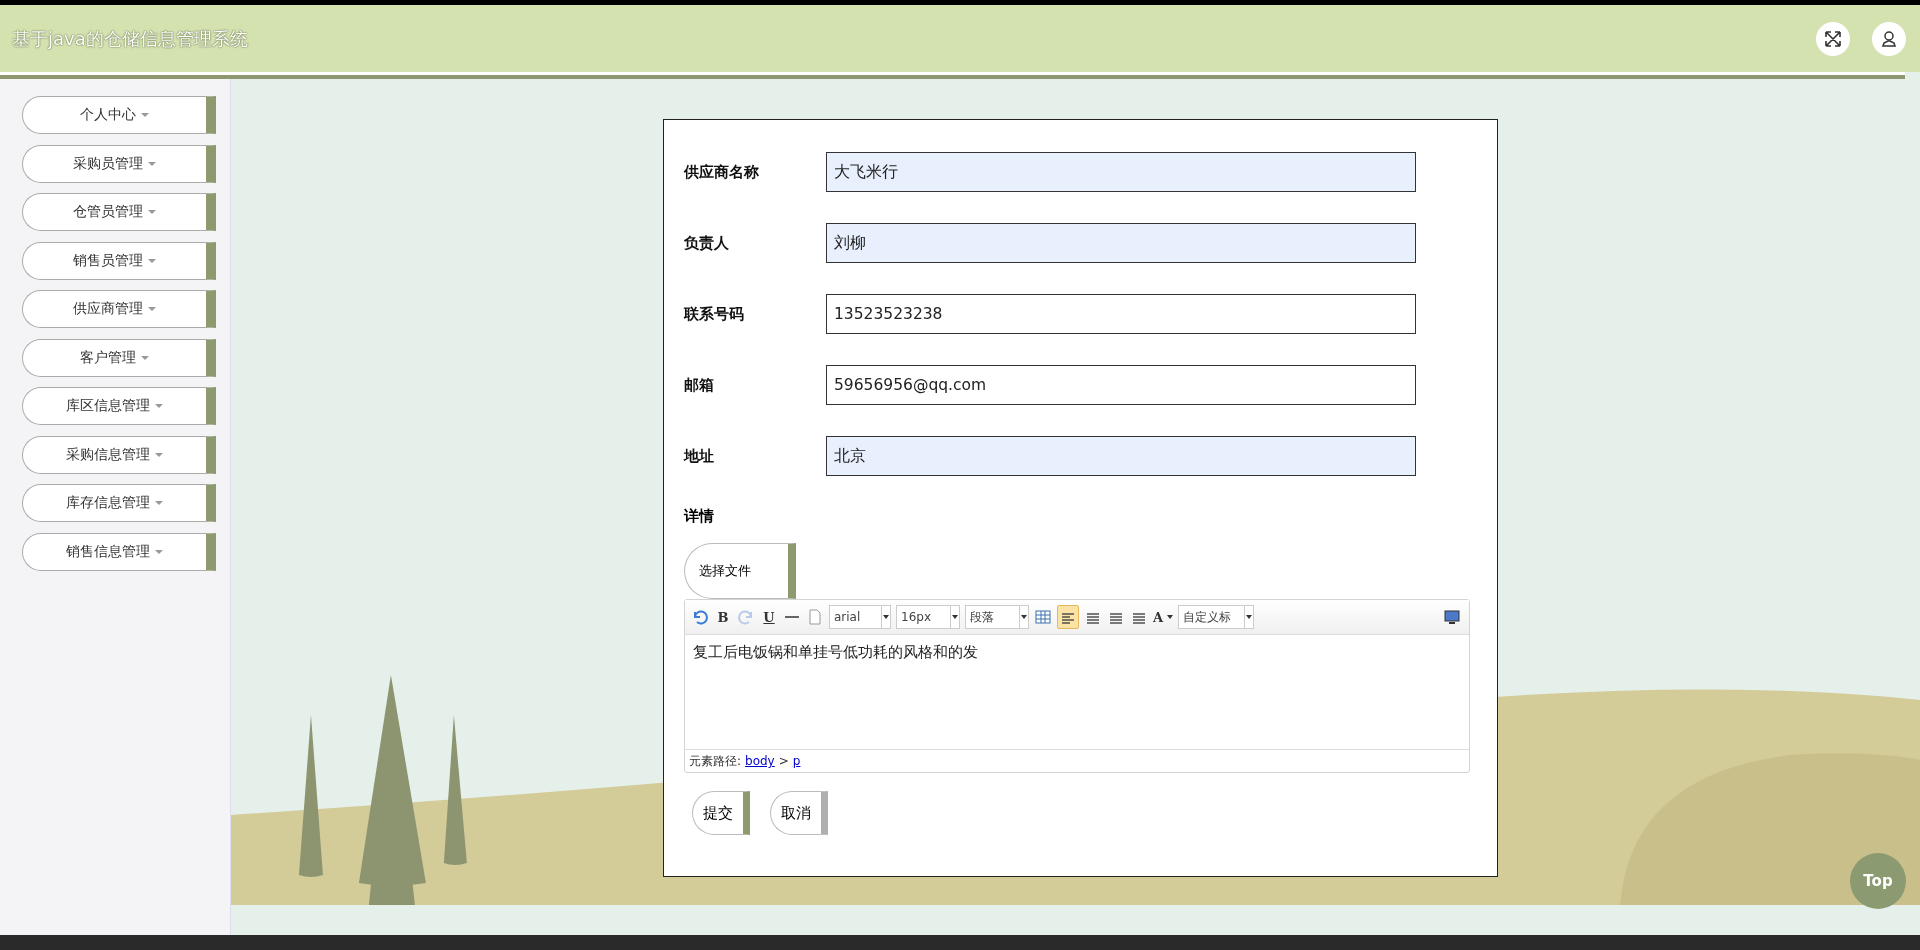  I want to click on site-title: 基于java的仓储信息管理系统, so click(130, 38).